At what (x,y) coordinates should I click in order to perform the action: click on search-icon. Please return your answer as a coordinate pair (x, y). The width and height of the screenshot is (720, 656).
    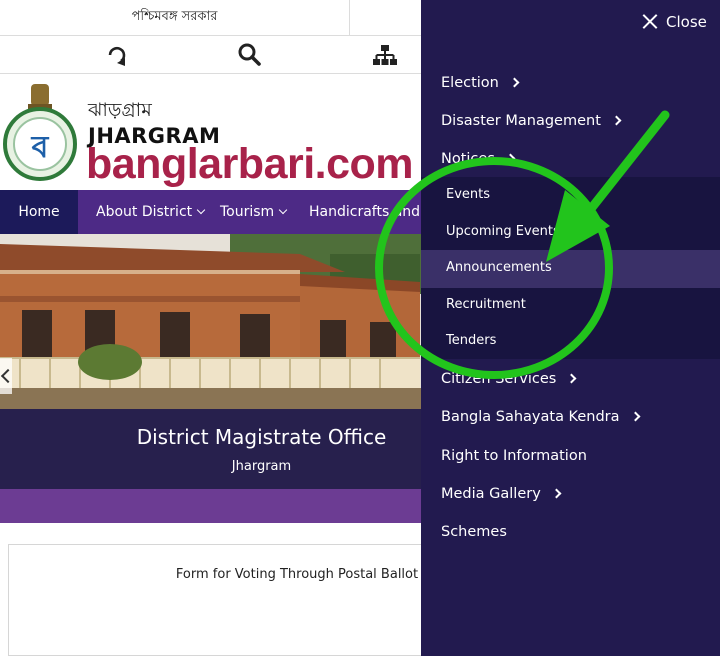
    Looking at the image, I should click on (249, 55).